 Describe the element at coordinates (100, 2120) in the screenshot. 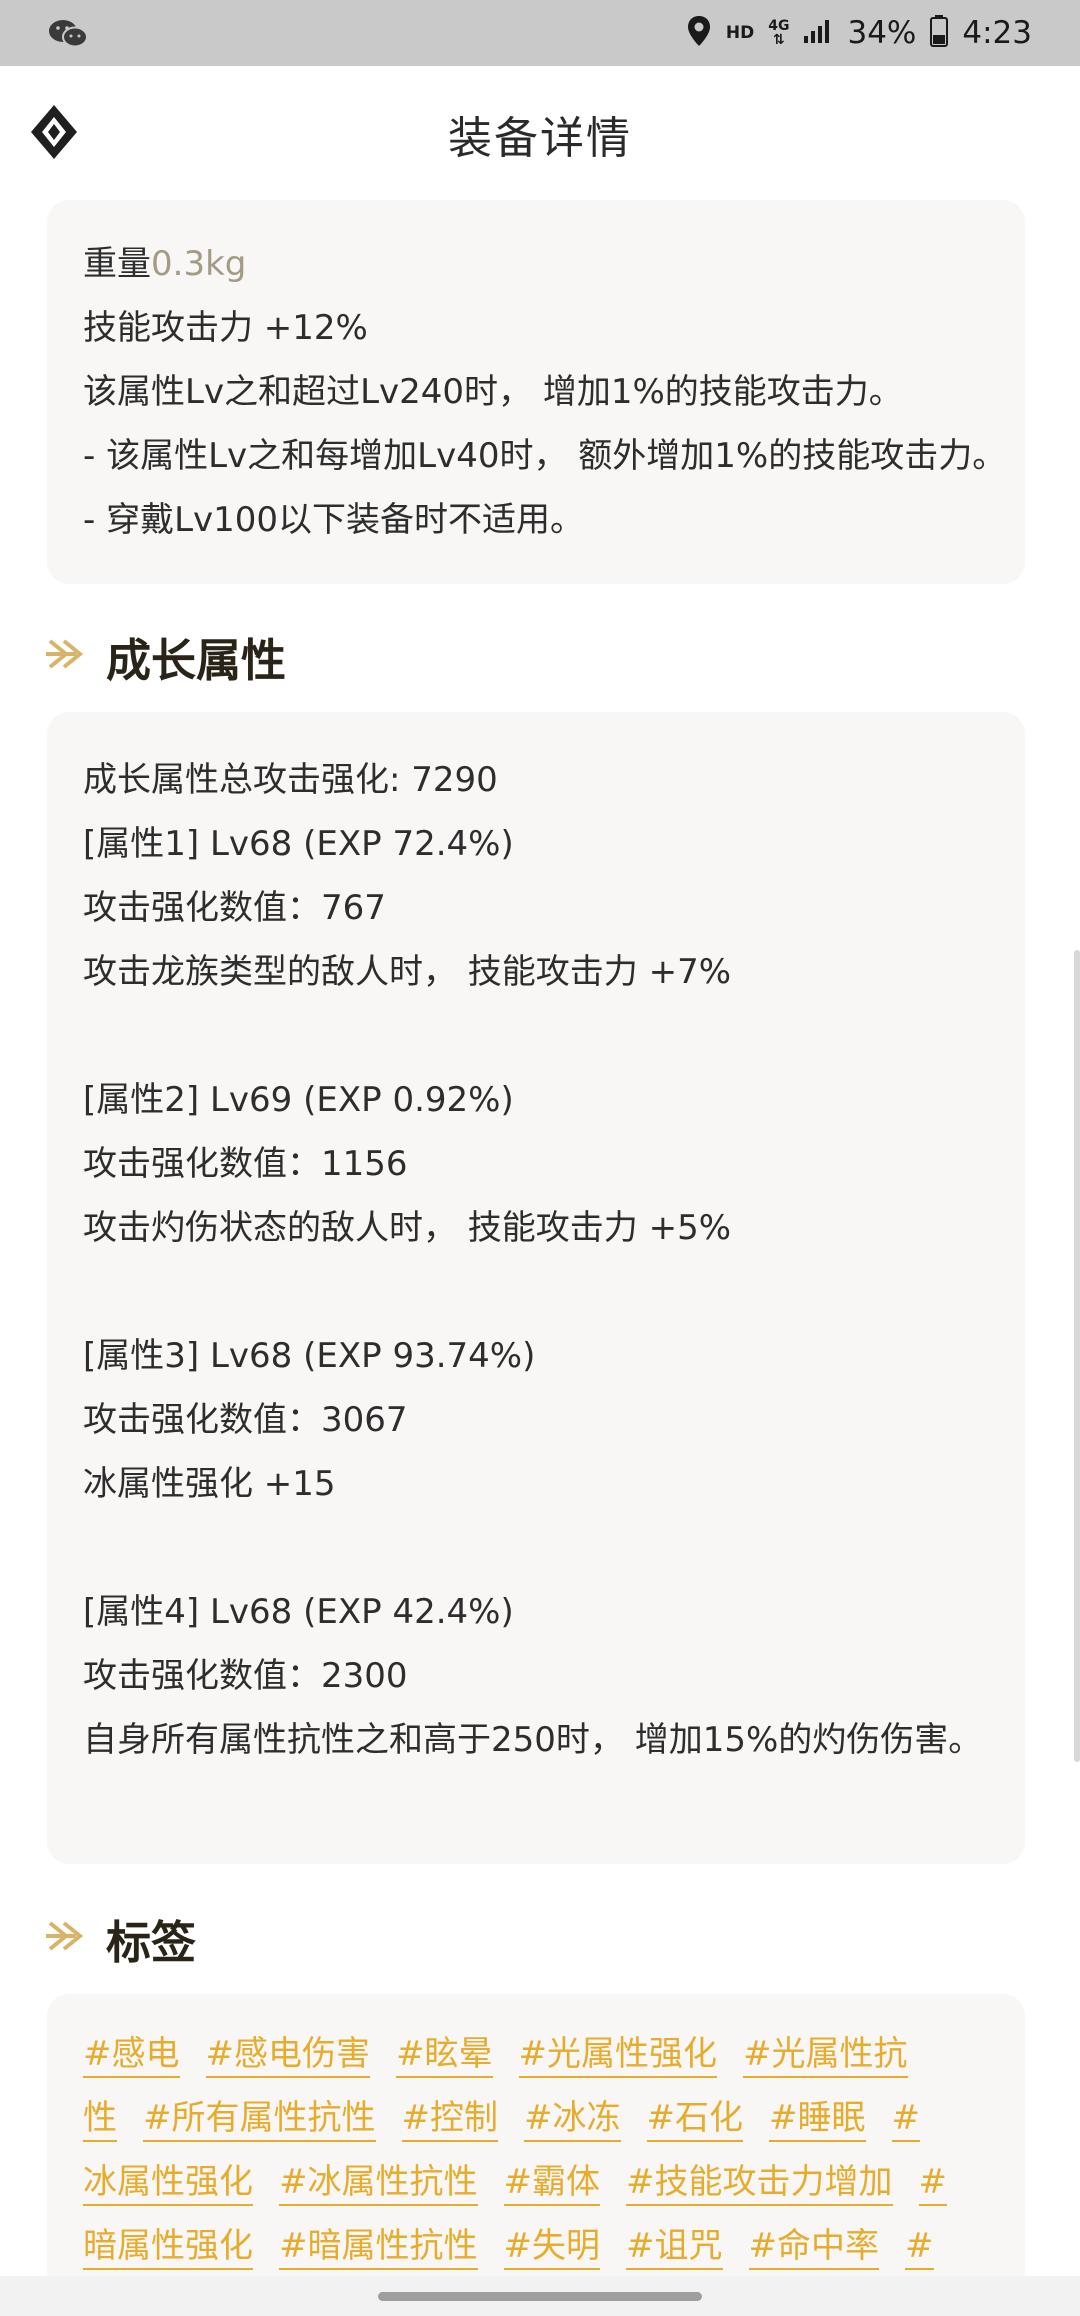

I see `tag-link: 性` at that location.